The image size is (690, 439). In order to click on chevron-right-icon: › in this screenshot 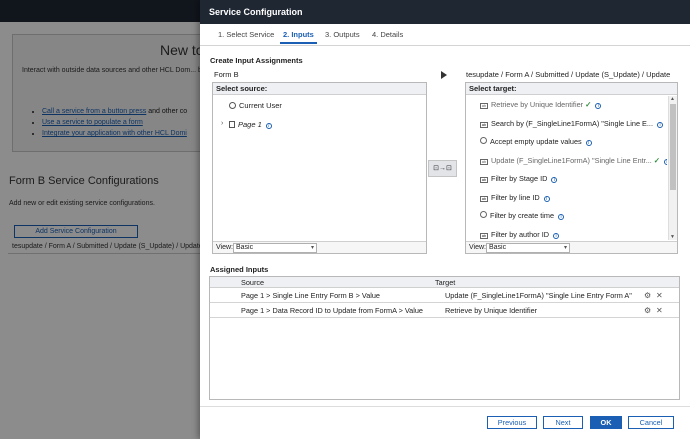, I will do `click(222, 123)`.